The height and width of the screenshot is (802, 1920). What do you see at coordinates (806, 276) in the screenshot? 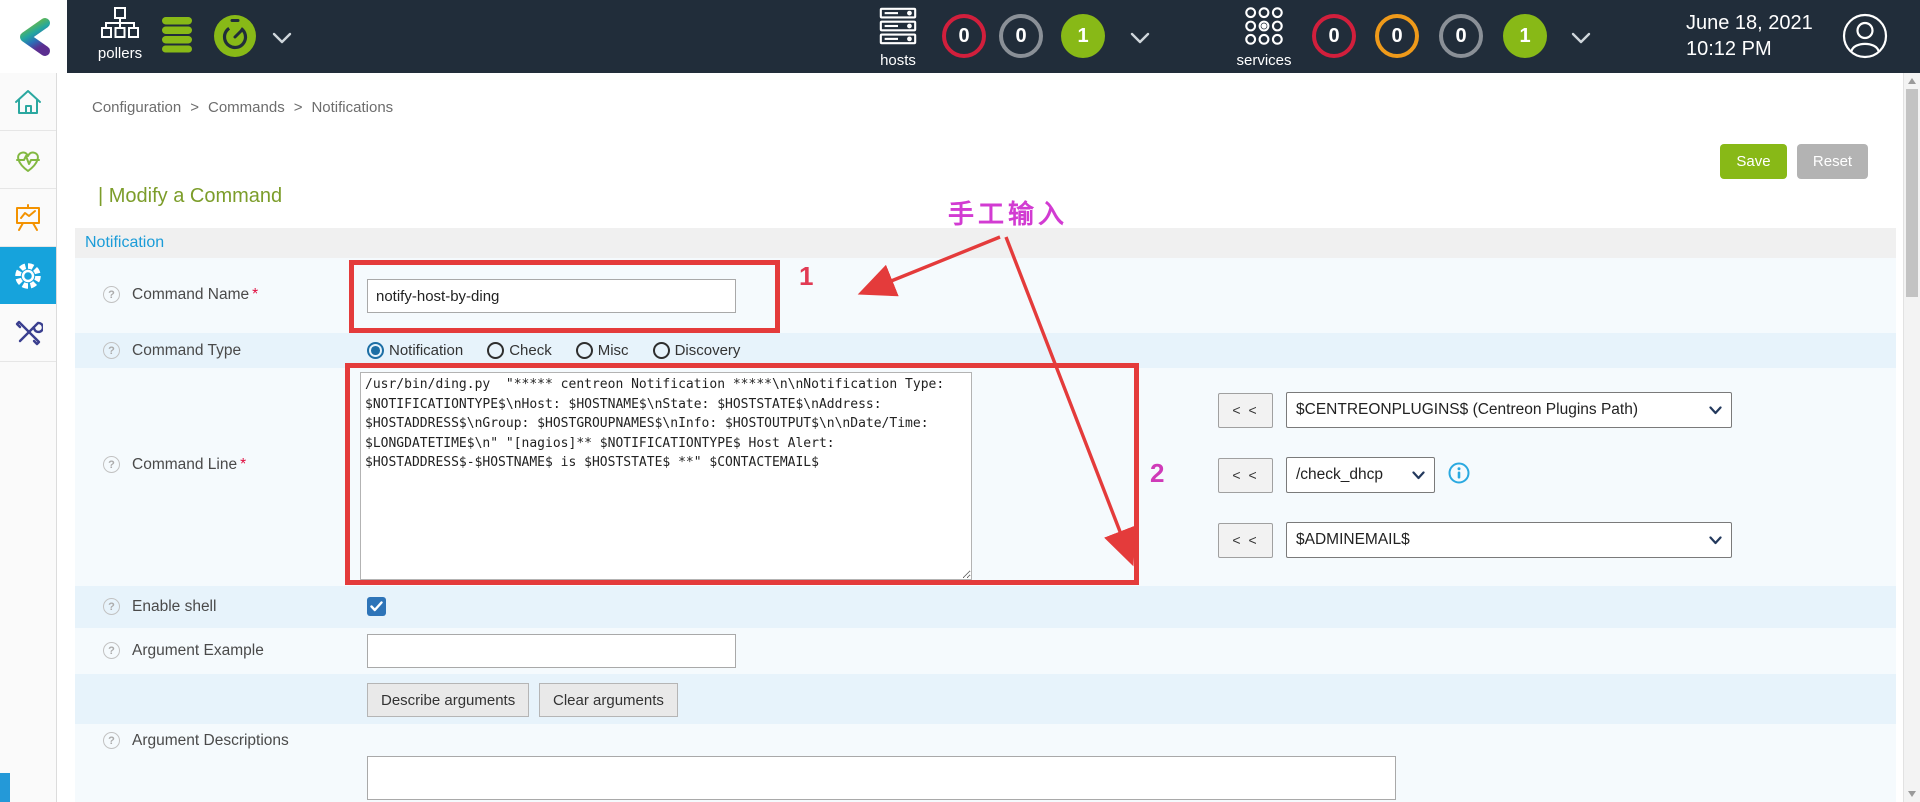
I see `annotation-marker-1: 1` at bounding box center [806, 276].